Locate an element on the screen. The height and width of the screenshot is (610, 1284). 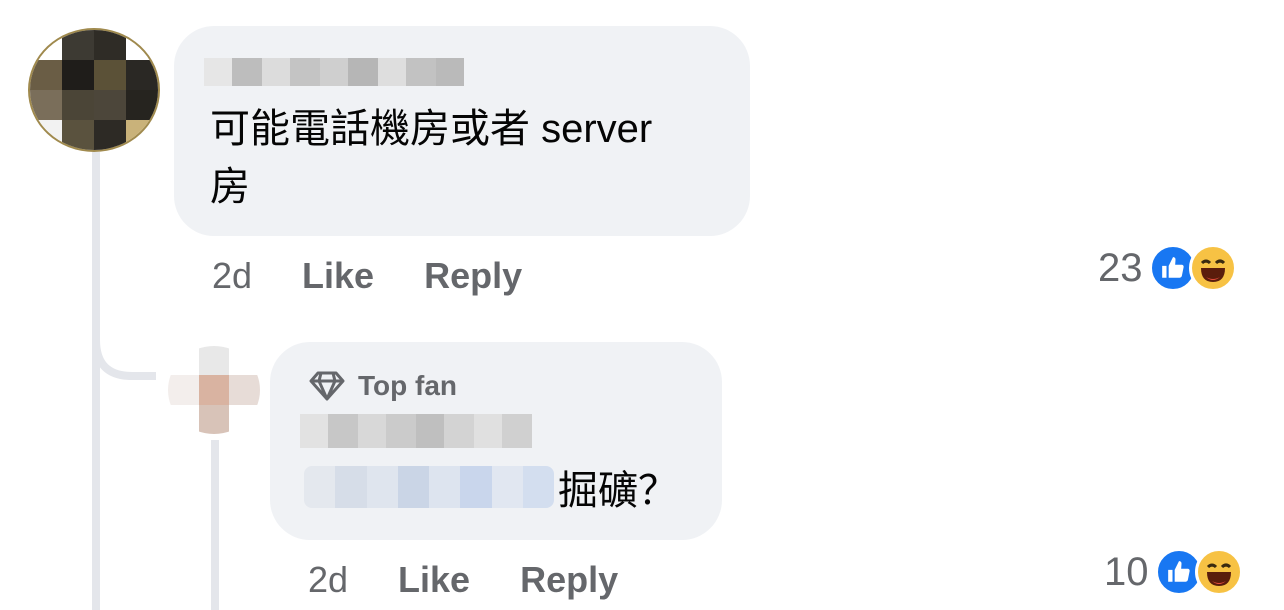
top-fan-label: Top fan is located at coordinates (408, 385).